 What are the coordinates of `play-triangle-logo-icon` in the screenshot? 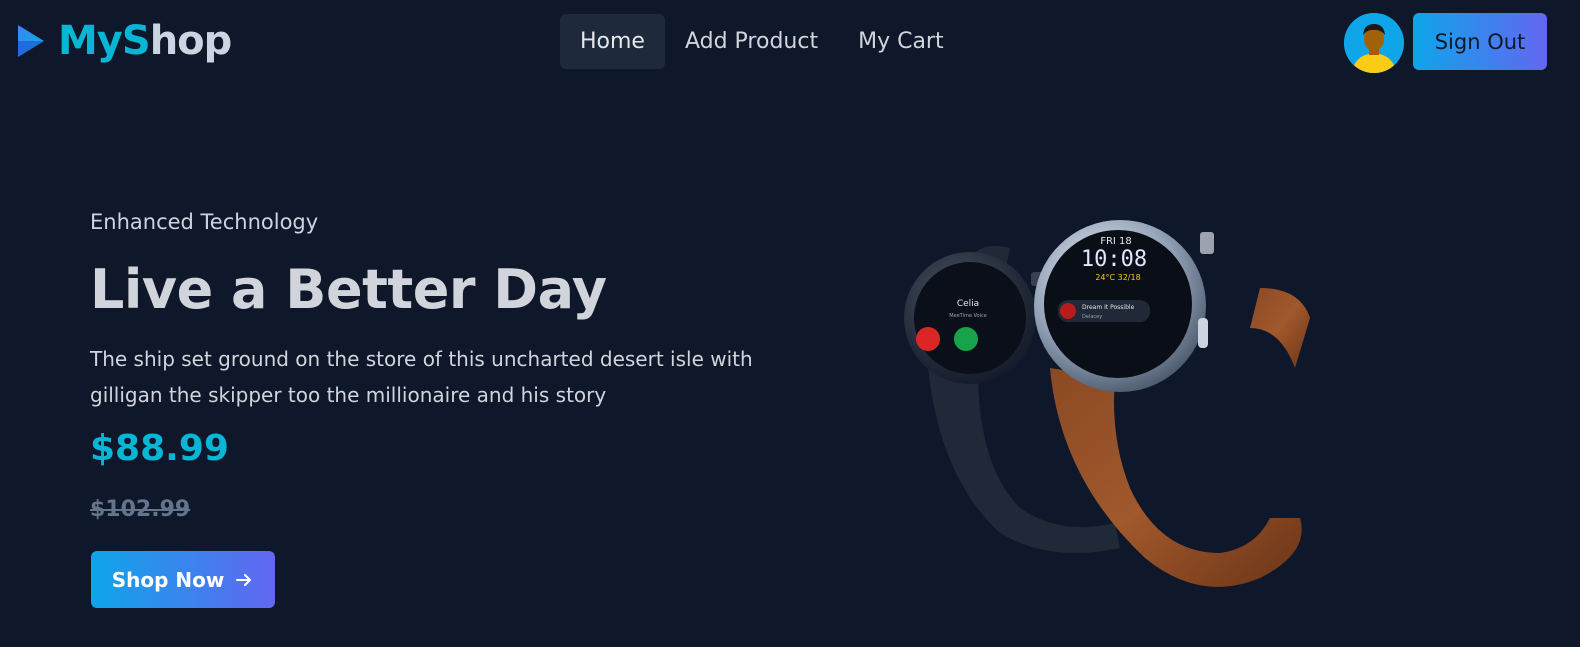 It's located at (31, 41).